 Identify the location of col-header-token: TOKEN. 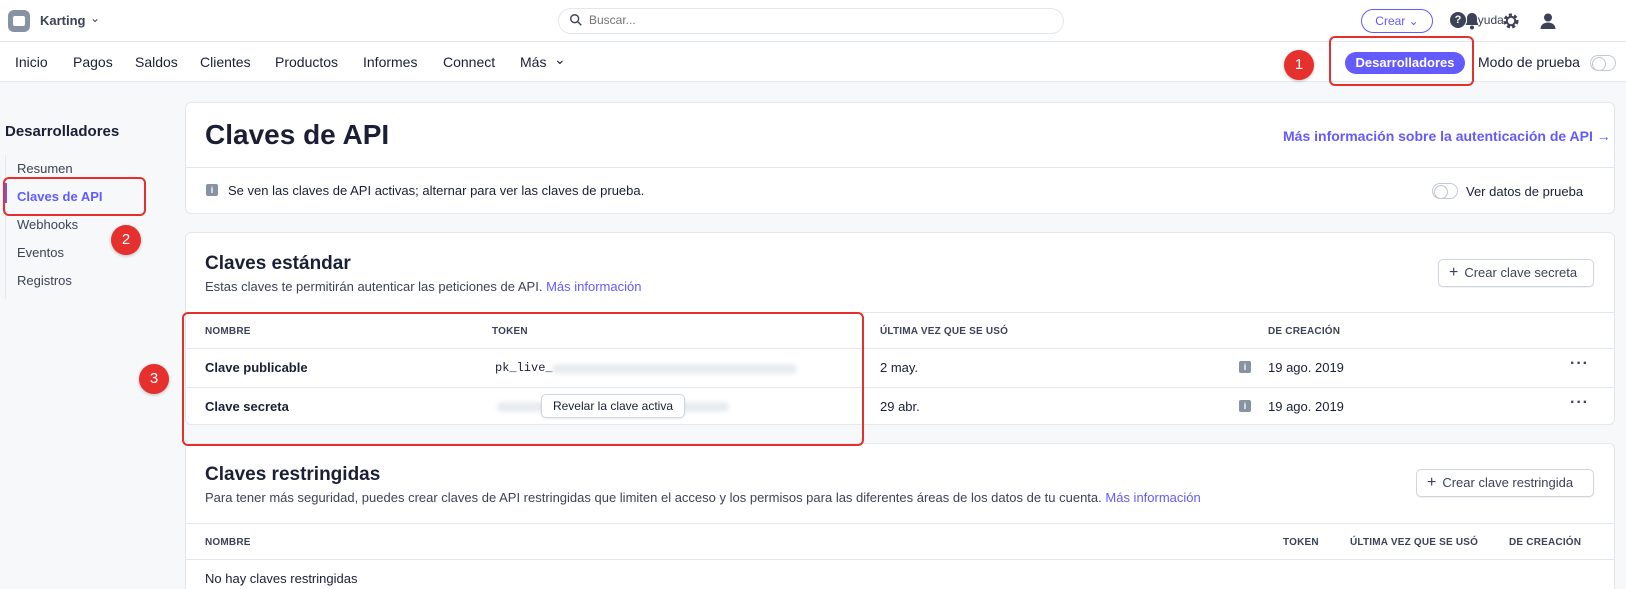
(1301, 542).